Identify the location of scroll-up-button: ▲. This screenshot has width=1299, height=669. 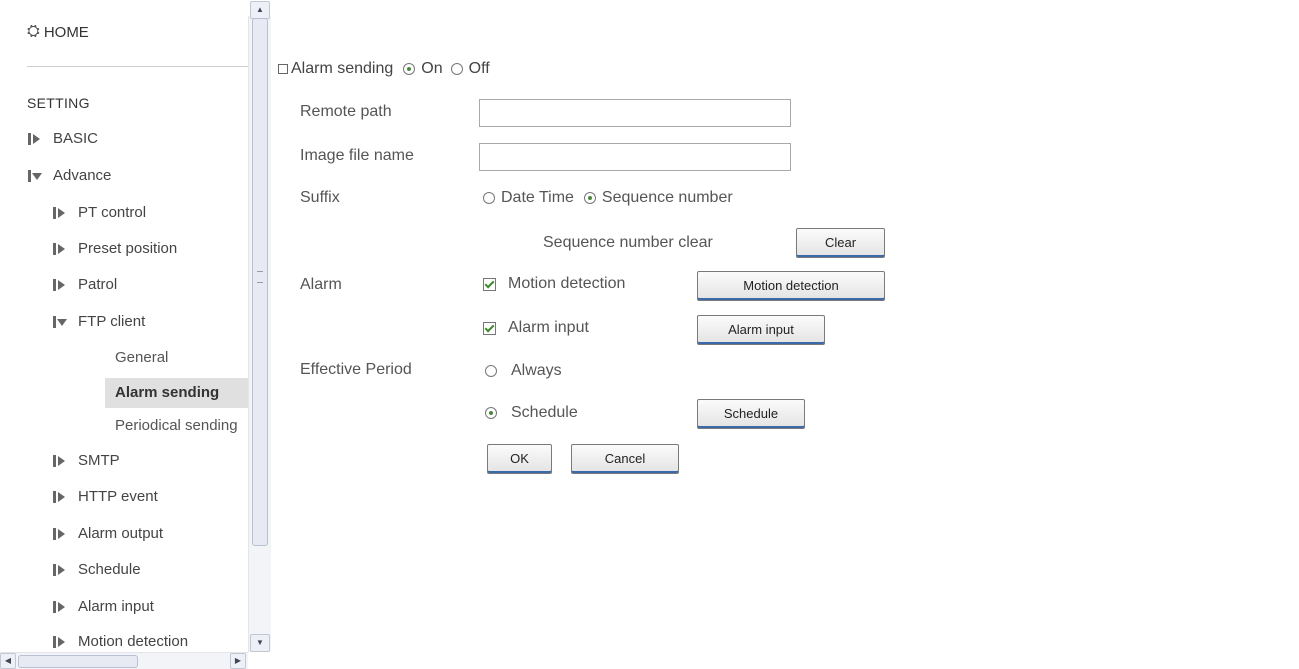
(260, 10).